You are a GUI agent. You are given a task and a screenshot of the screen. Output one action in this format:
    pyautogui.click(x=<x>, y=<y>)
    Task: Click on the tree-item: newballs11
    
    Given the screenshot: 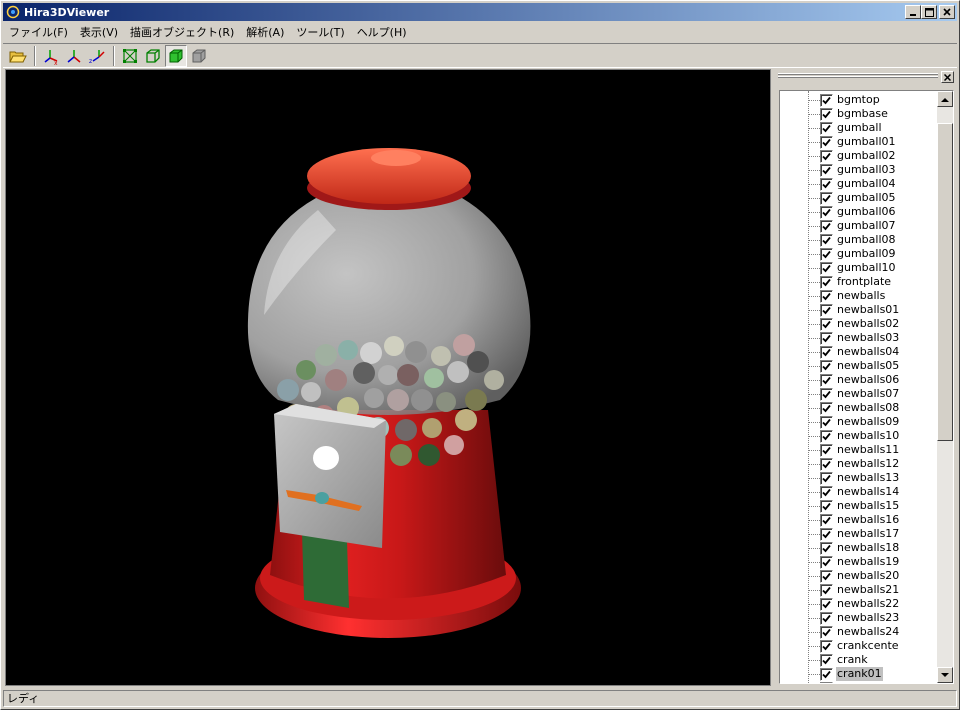 What is the action you would take?
    pyautogui.click(x=858, y=450)
    